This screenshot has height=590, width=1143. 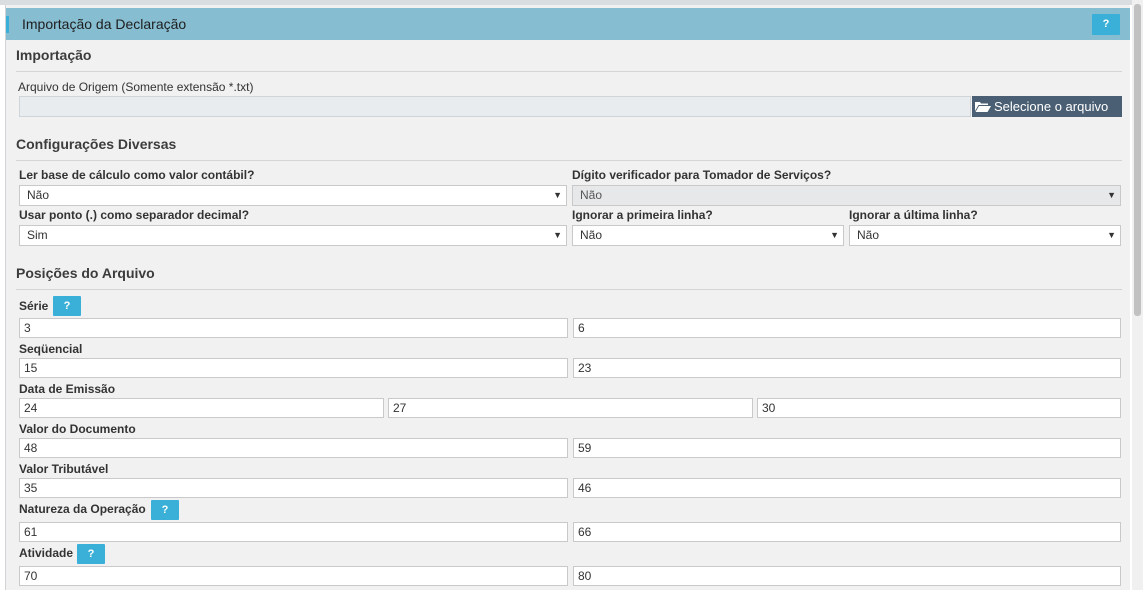 What do you see at coordinates (983, 107) in the screenshot?
I see `folder-open-icon` at bounding box center [983, 107].